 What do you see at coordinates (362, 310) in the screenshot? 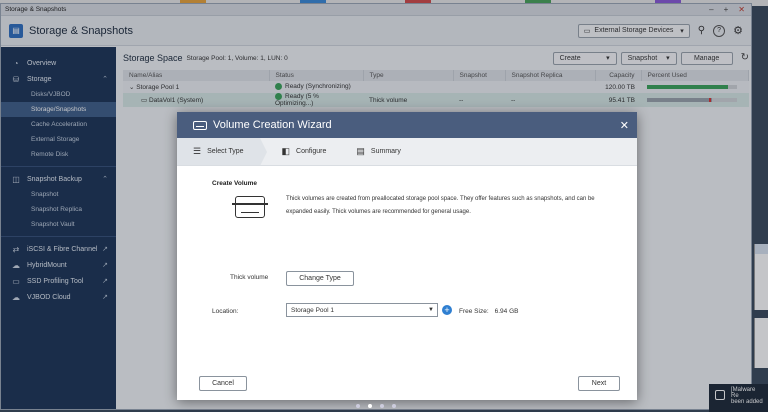
I see `location-select: Storage Pool 1 ▼` at bounding box center [362, 310].